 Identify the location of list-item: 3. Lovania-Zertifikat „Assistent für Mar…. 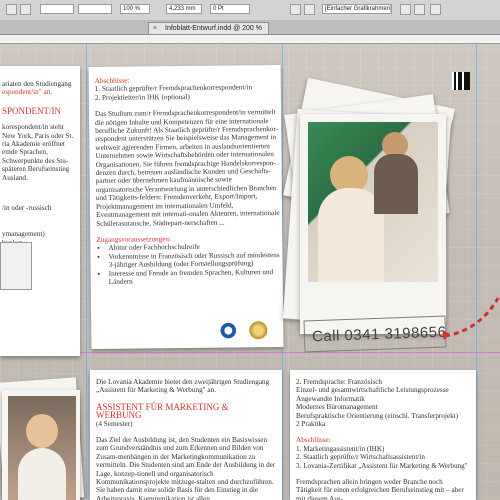
(382, 465).